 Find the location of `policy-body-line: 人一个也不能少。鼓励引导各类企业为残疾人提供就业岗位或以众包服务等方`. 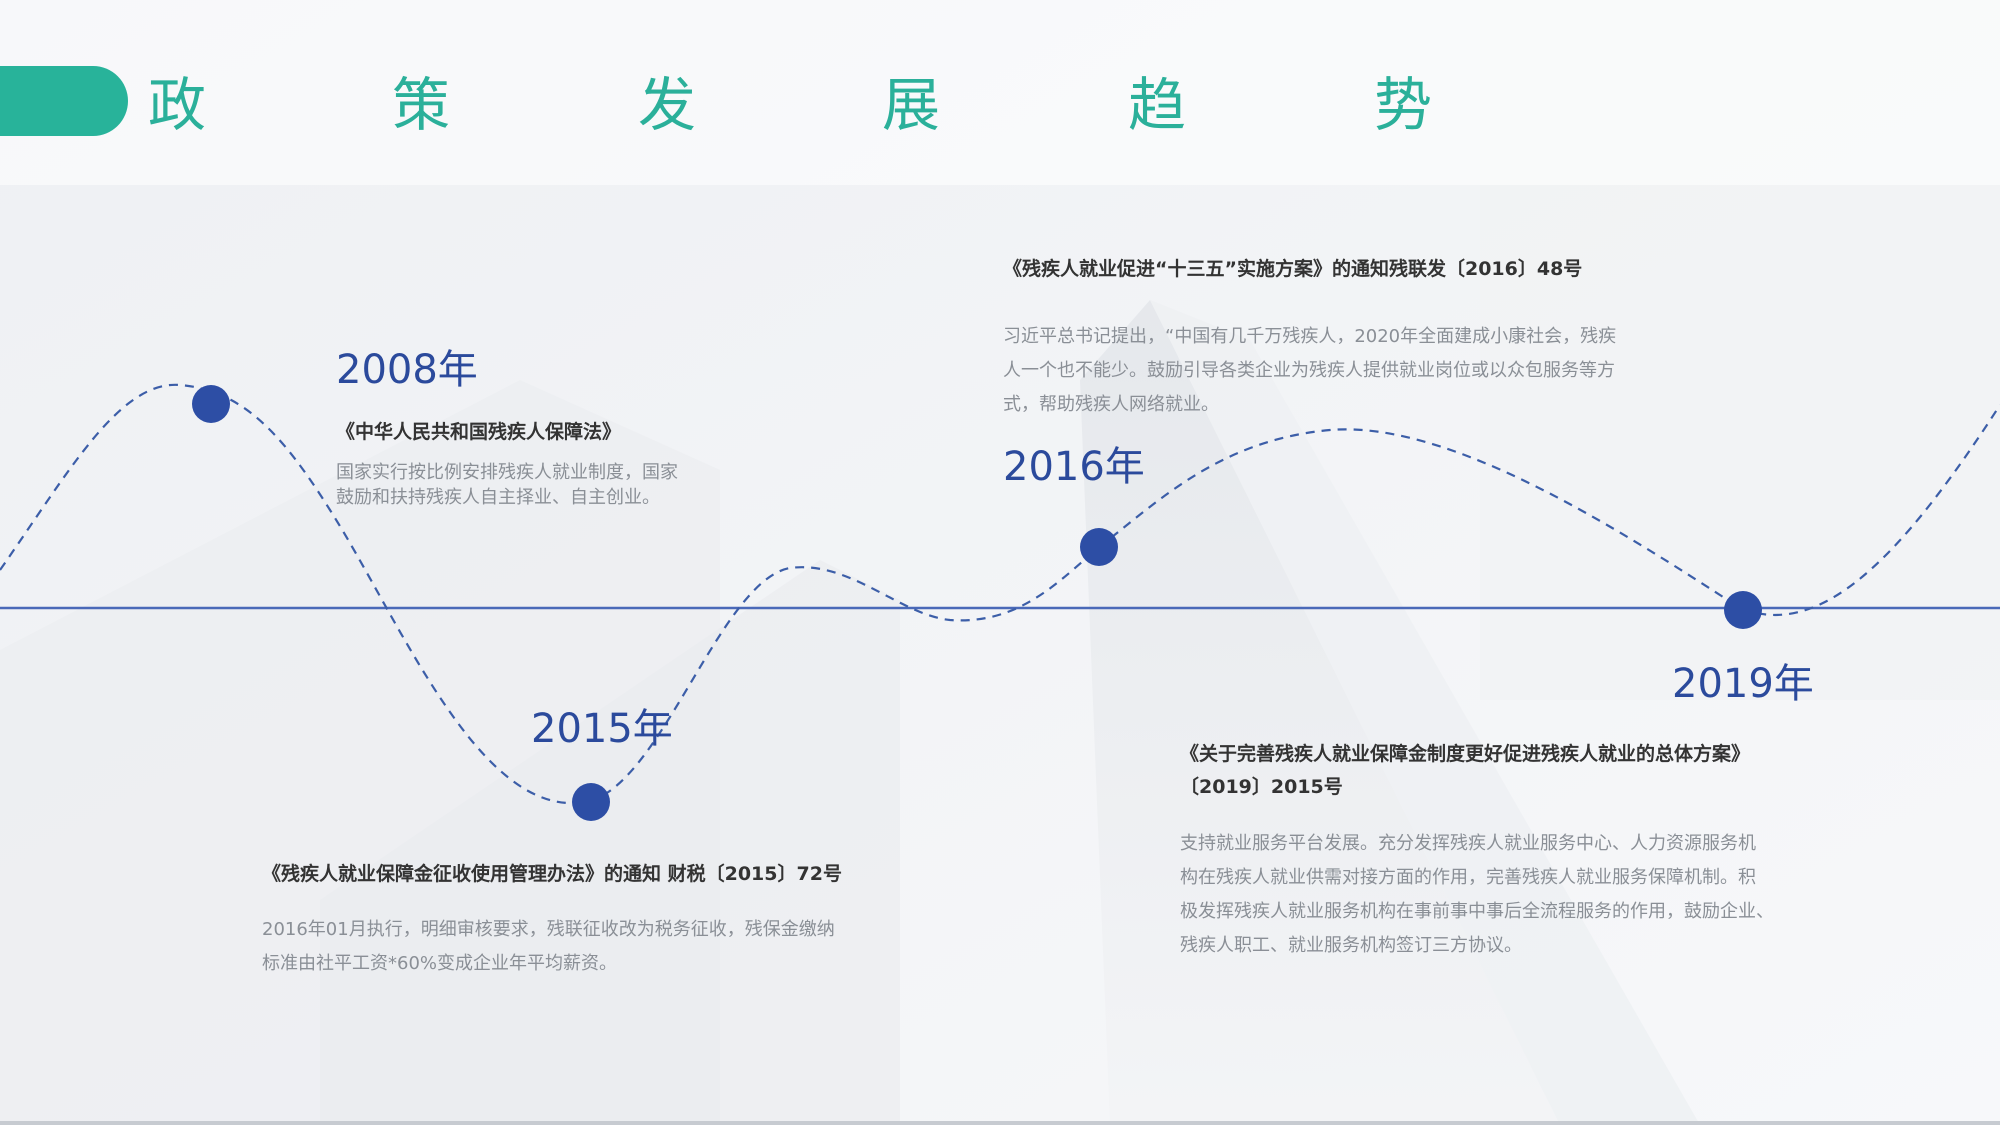

policy-body-line: 人一个也不能少。鼓励引导各类企业为残疾人提供就业岗位或以众包服务等方 is located at coordinates (1309, 370).